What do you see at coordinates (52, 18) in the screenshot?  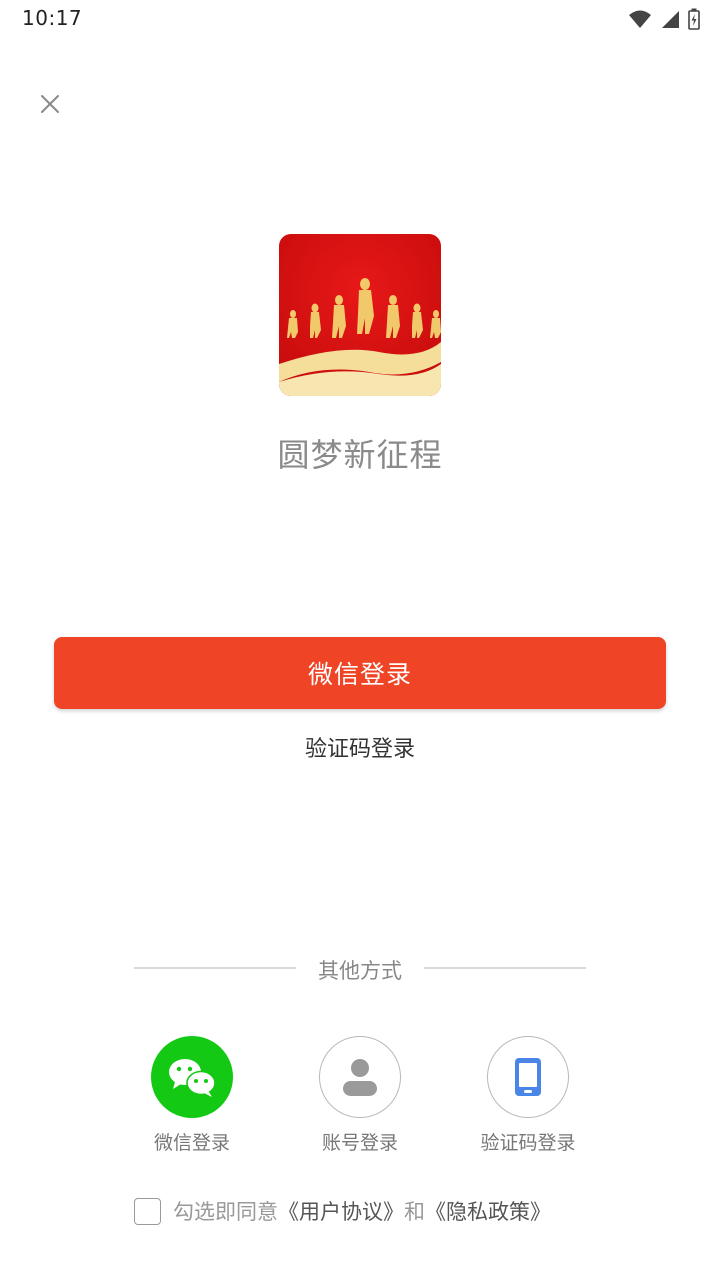 I see `status-time: 10:17` at bounding box center [52, 18].